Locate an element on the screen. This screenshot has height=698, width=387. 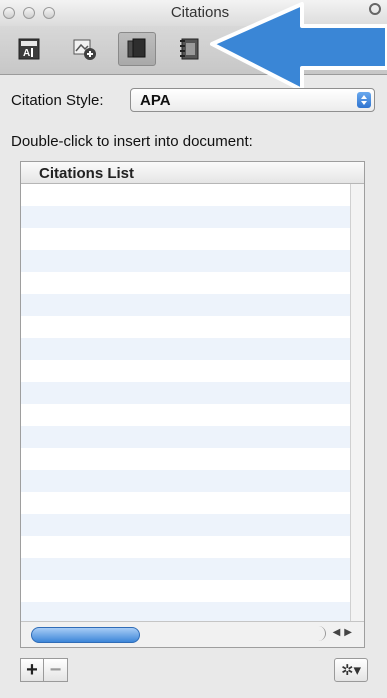
add-remove-buttons: + − is located at coordinates (44, 670).